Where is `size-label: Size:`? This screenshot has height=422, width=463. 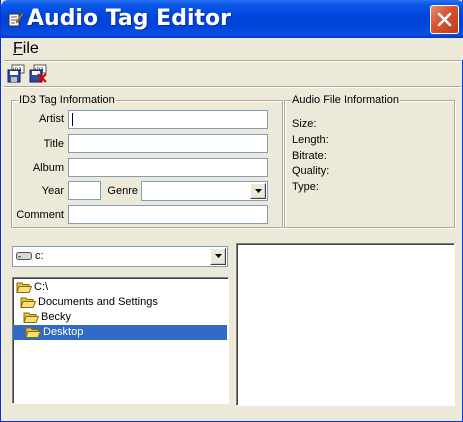 size-label: Size: is located at coordinates (304, 124).